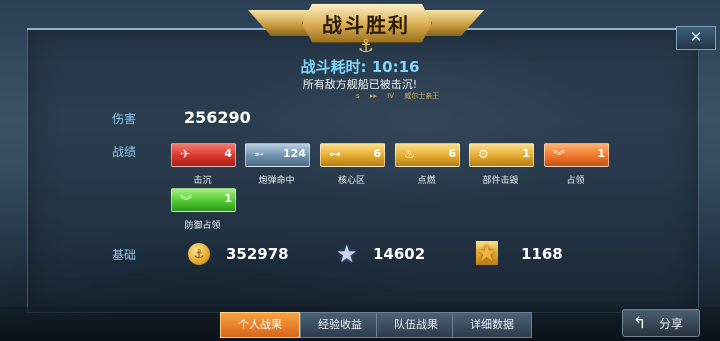 The height and width of the screenshot is (341, 720). I want to click on ship-class-icon: ▸▸, so click(373, 96).